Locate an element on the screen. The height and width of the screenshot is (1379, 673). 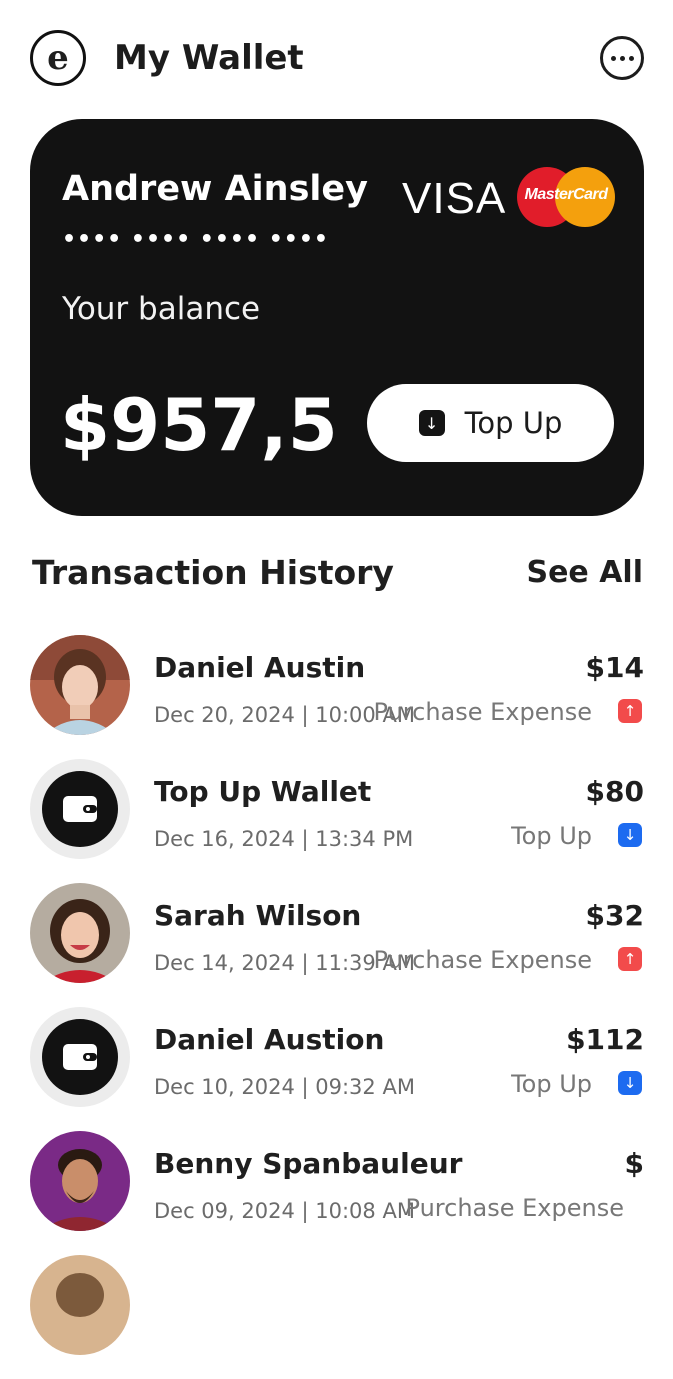
mastercard-wordmark: MasterCard is located at coordinates (566, 194).